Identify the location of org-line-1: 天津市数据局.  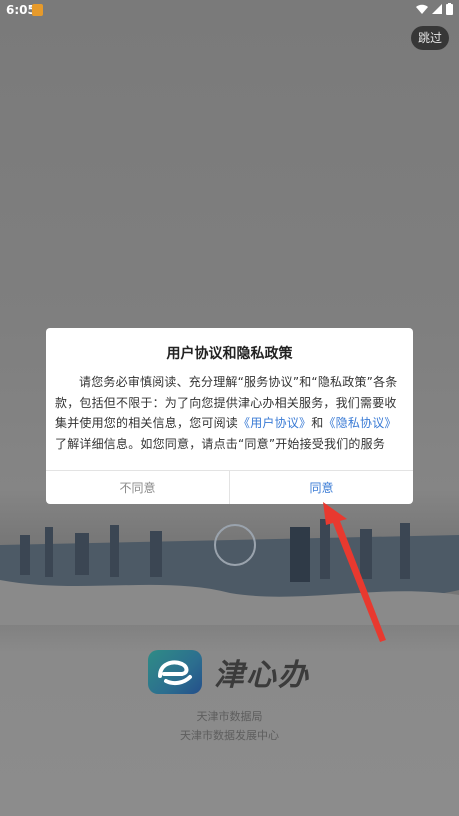
(229, 716).